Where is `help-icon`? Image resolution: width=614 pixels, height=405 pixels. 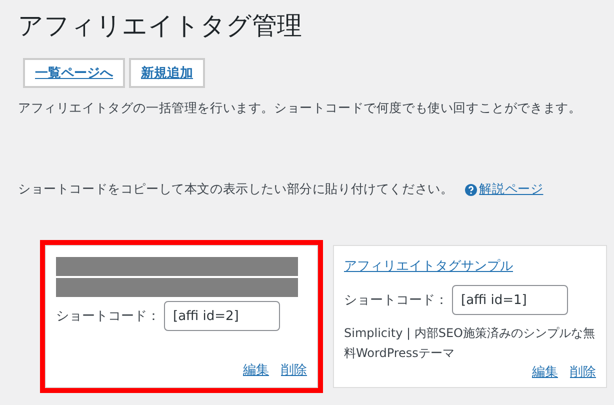
help-icon is located at coordinates (471, 190).